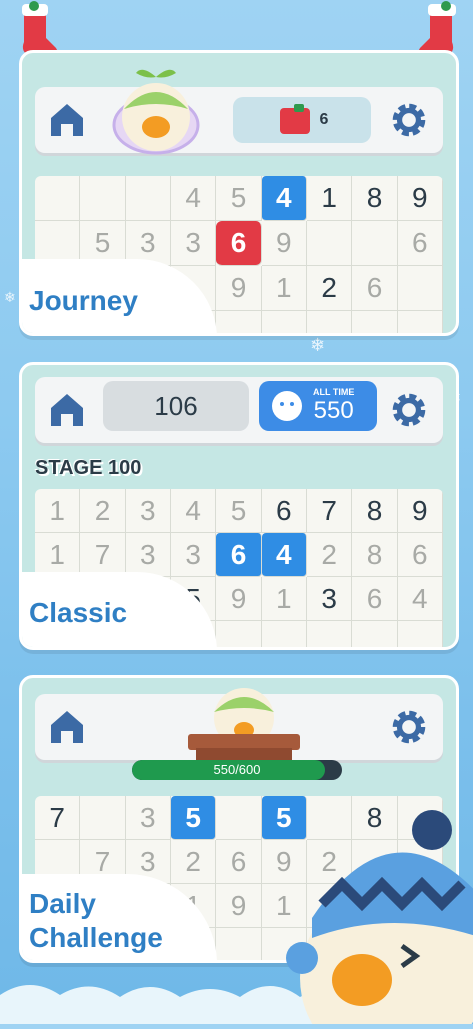  I want to click on progress-text: 550/600, so click(237, 769).